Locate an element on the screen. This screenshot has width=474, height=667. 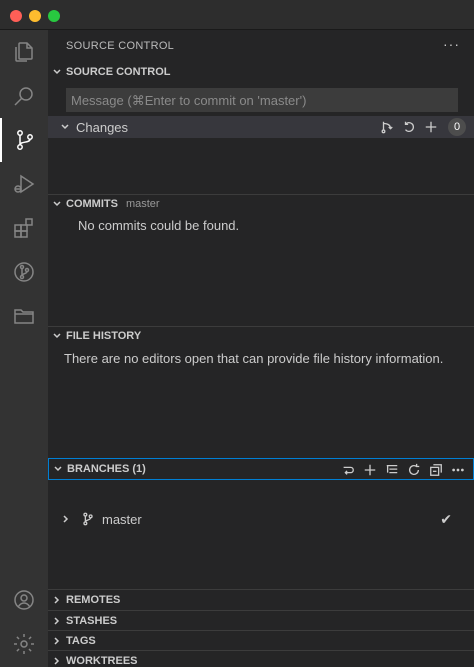
current-branch-check-icon: ✔ is located at coordinates (446, 518).